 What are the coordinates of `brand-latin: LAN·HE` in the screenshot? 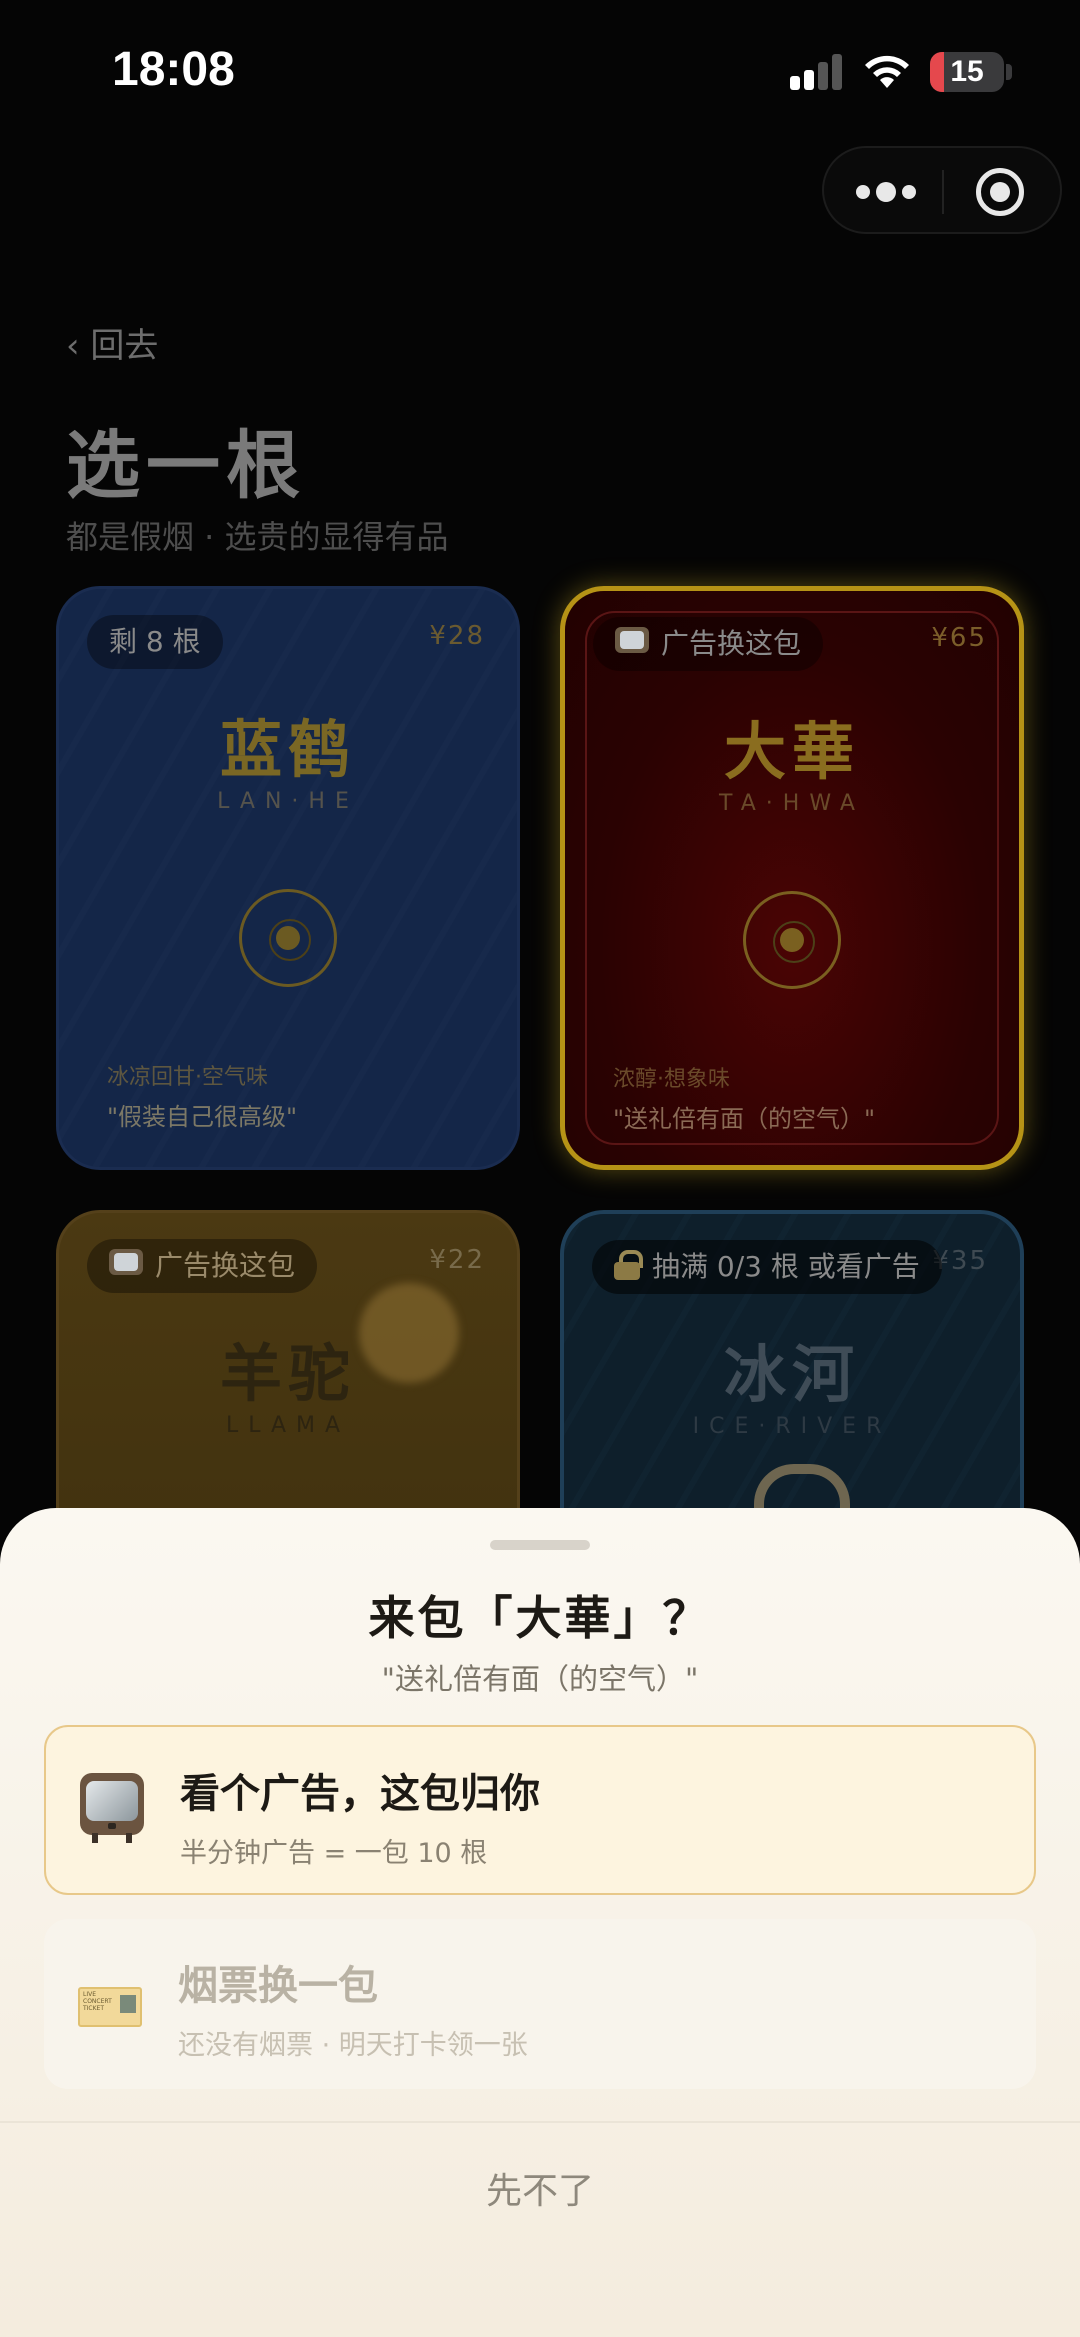 It's located at (288, 801).